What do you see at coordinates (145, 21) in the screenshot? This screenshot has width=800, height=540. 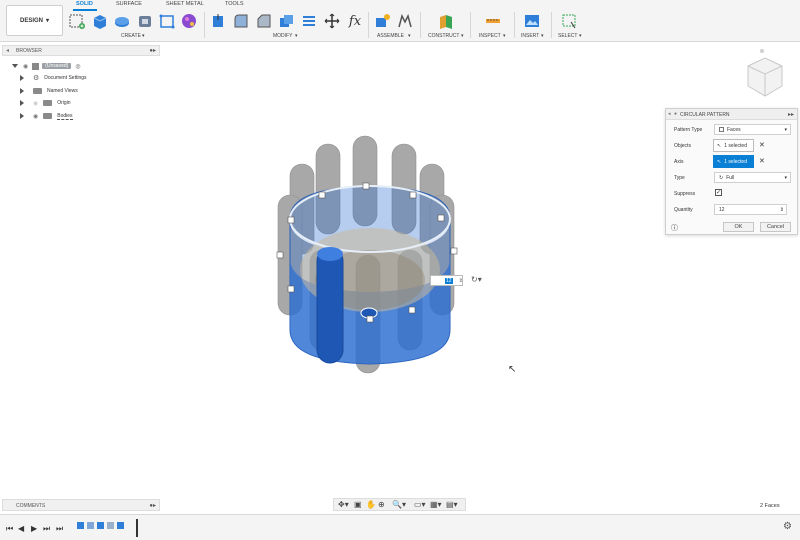 I see `sweep-icon` at bounding box center [145, 21].